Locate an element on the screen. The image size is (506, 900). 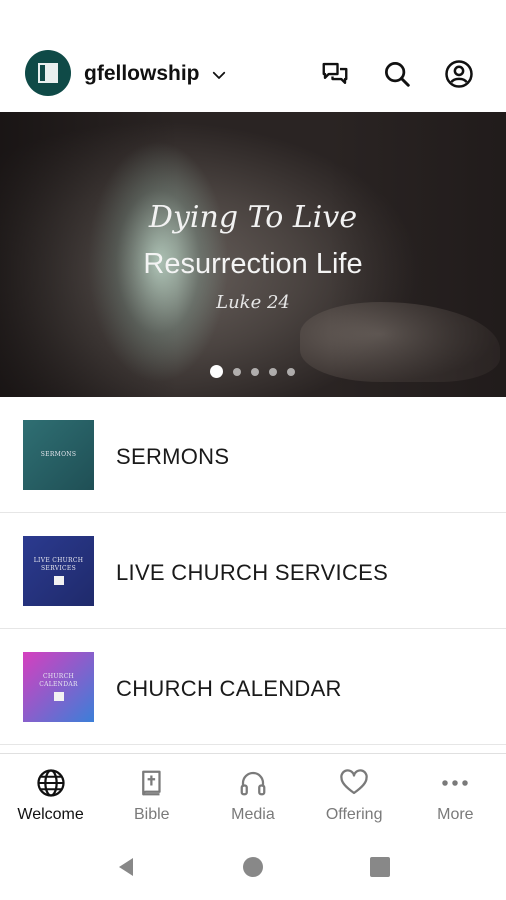
nav-label: Media is located at coordinates (253, 814).